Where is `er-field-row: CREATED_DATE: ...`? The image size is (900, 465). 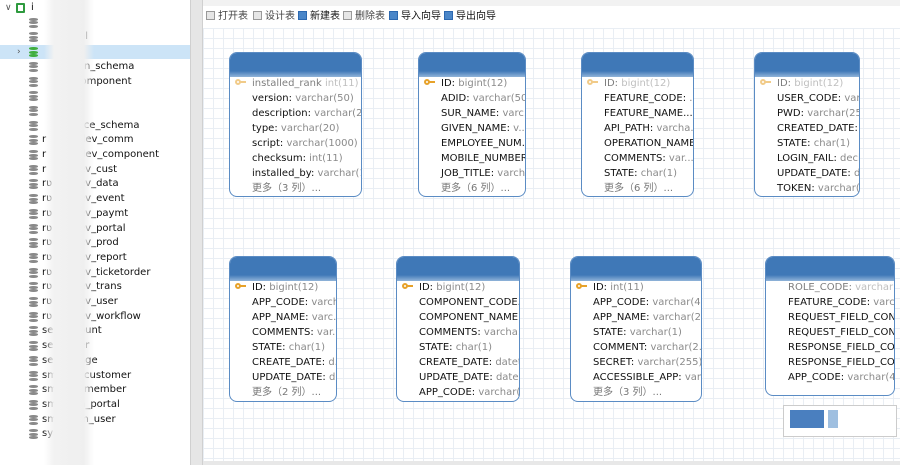
er-field-row: CREATED_DATE: ... is located at coordinates (807, 128).